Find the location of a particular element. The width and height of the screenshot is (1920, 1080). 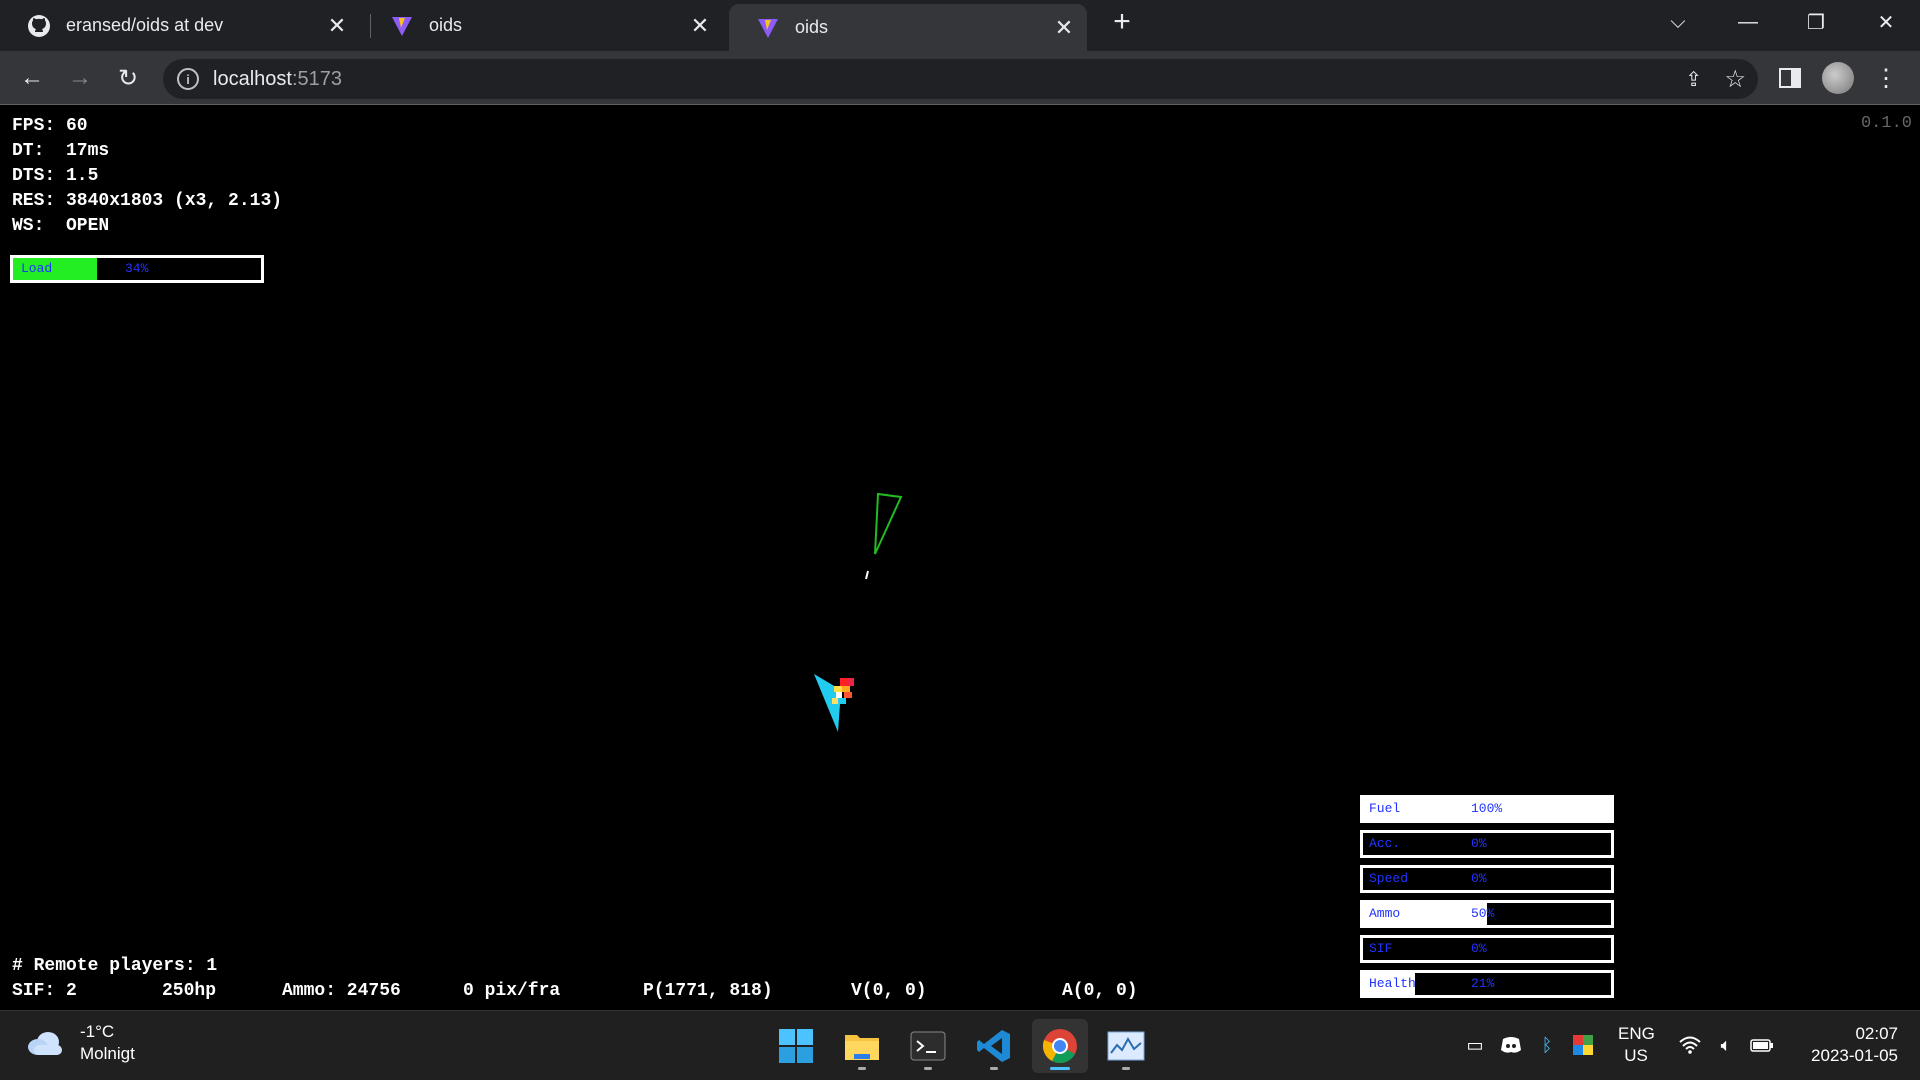

bookmark-star-icon: ☆ is located at coordinates (1735, 79).